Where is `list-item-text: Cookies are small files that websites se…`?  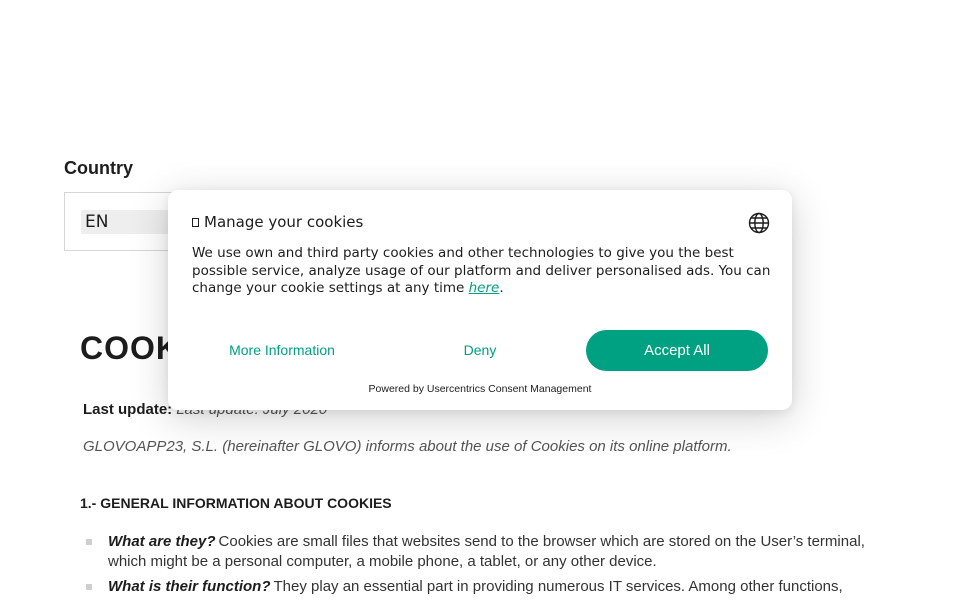 list-item-text: Cookies are small files that websites se… is located at coordinates (486, 551).